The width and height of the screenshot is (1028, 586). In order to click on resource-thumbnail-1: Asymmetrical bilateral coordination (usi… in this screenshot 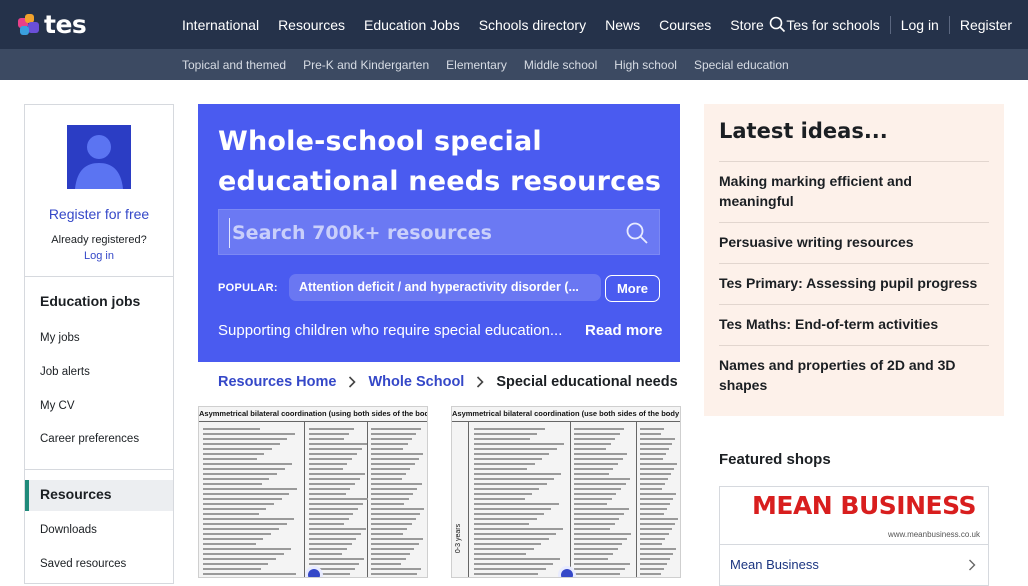, I will do `click(313, 492)`.